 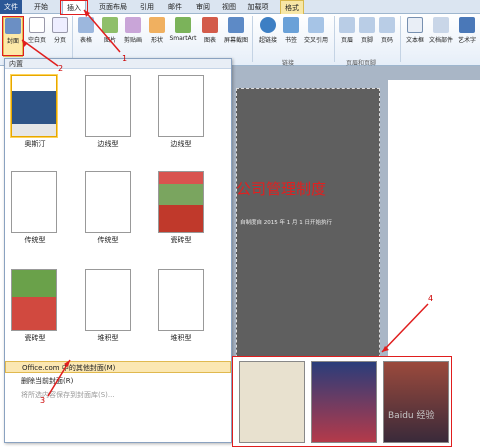 I want to click on header-button: 页眉, so click(x=347, y=35).